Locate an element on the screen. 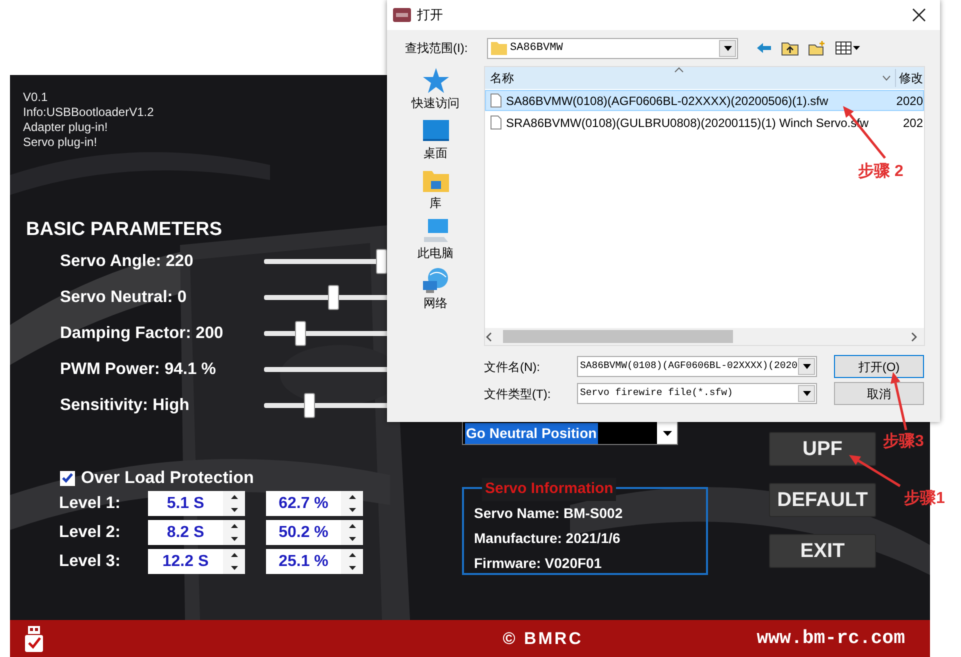 The width and height of the screenshot is (961, 657). number-field: 25.1 % is located at coordinates (303, 561).